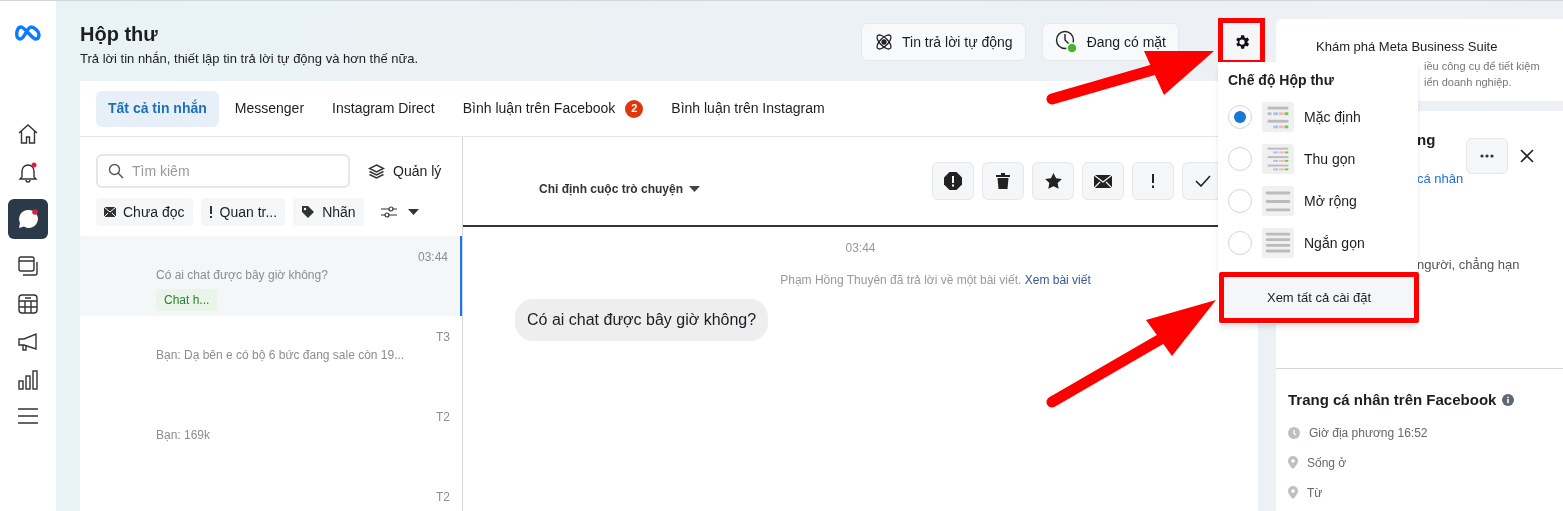 The image size is (1563, 511). What do you see at coordinates (1315, 493) in the screenshot?
I see `profile-detail: Từ` at bounding box center [1315, 493].